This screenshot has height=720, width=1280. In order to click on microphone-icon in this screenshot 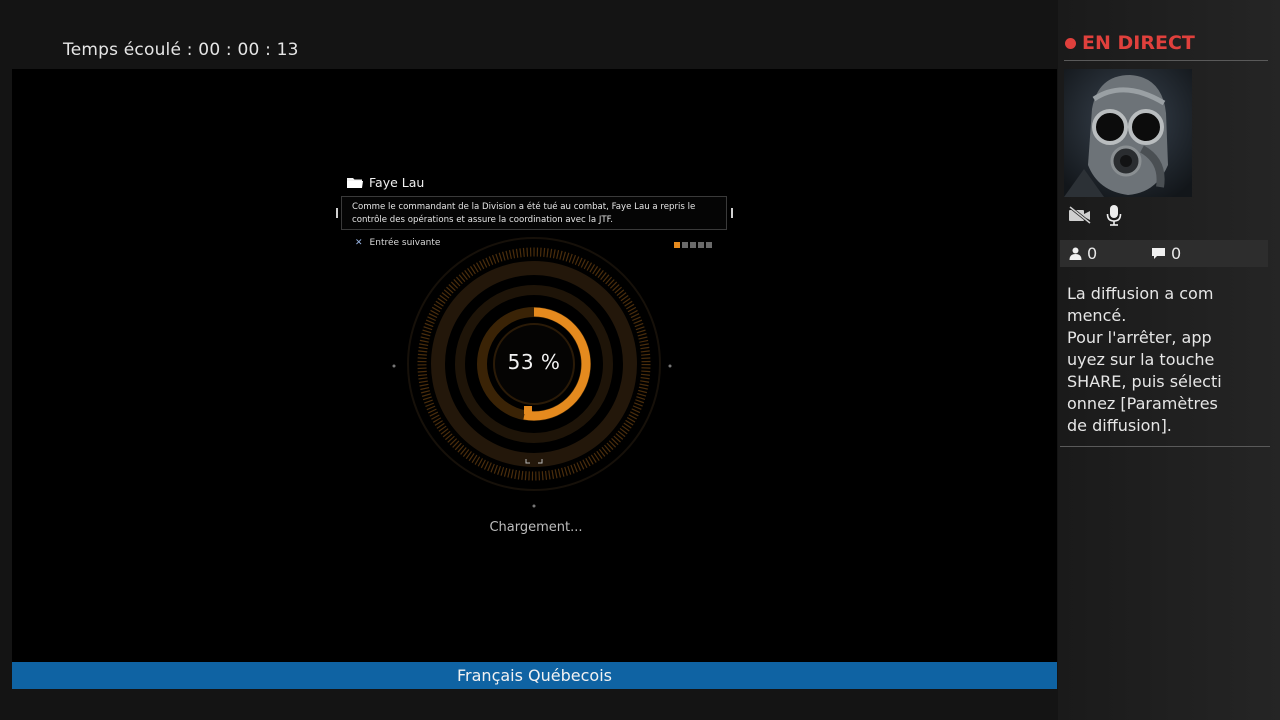, I will do `click(1114, 215)`.